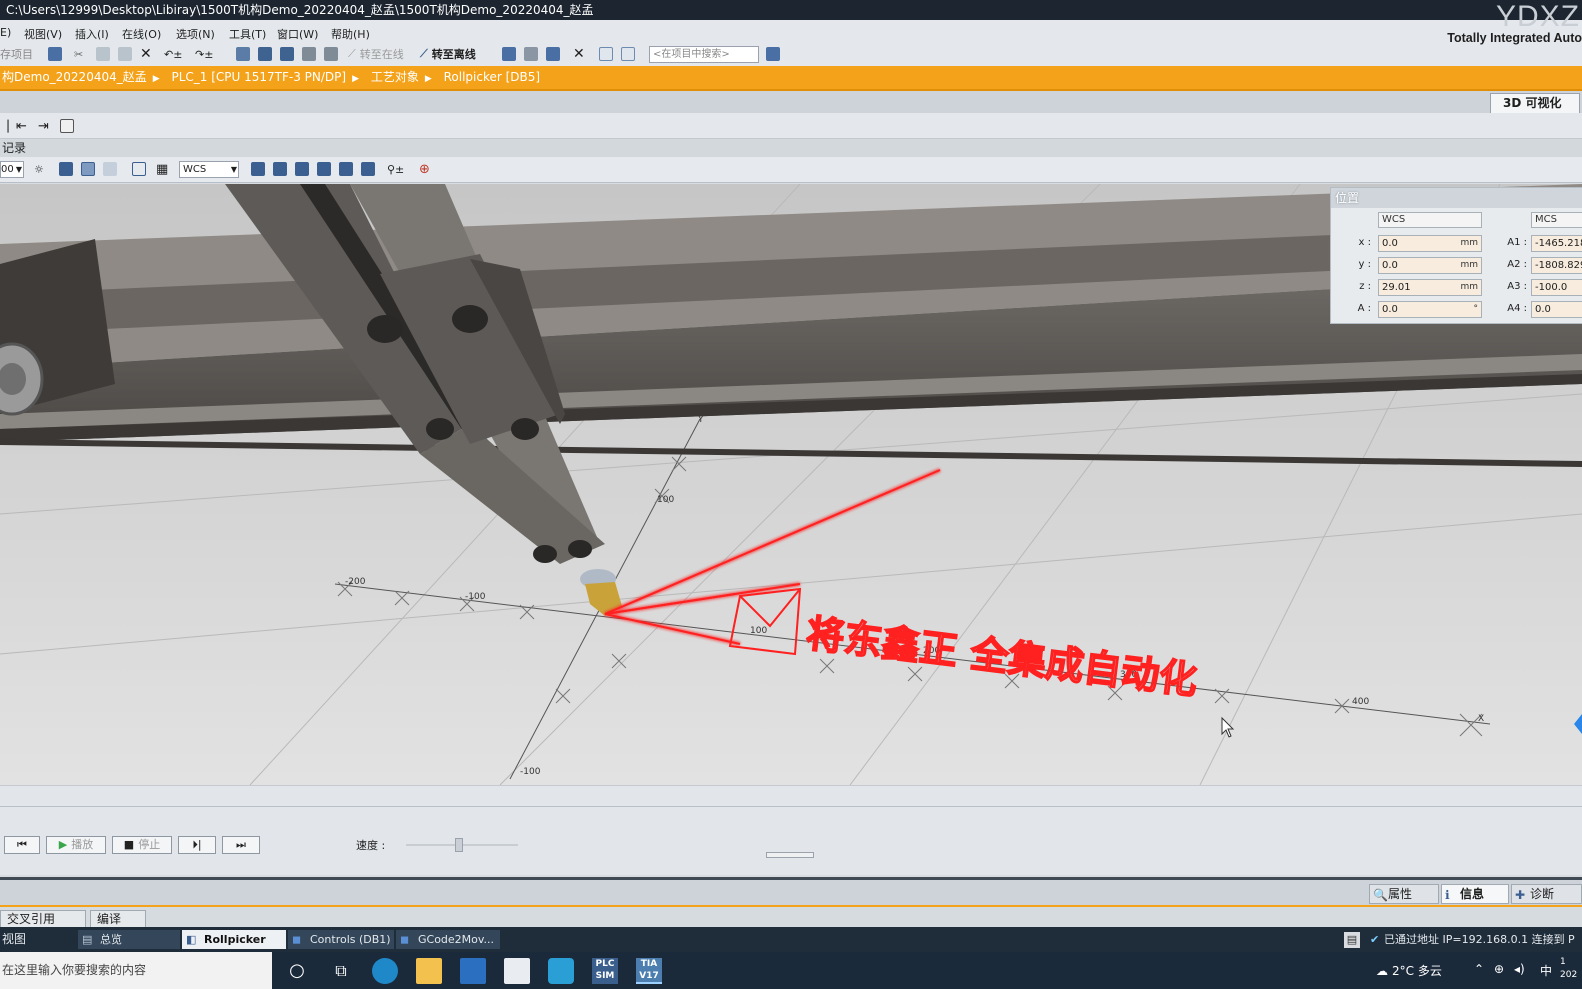 The width and height of the screenshot is (1582, 989). I want to click on solid-view-icon, so click(66, 169).